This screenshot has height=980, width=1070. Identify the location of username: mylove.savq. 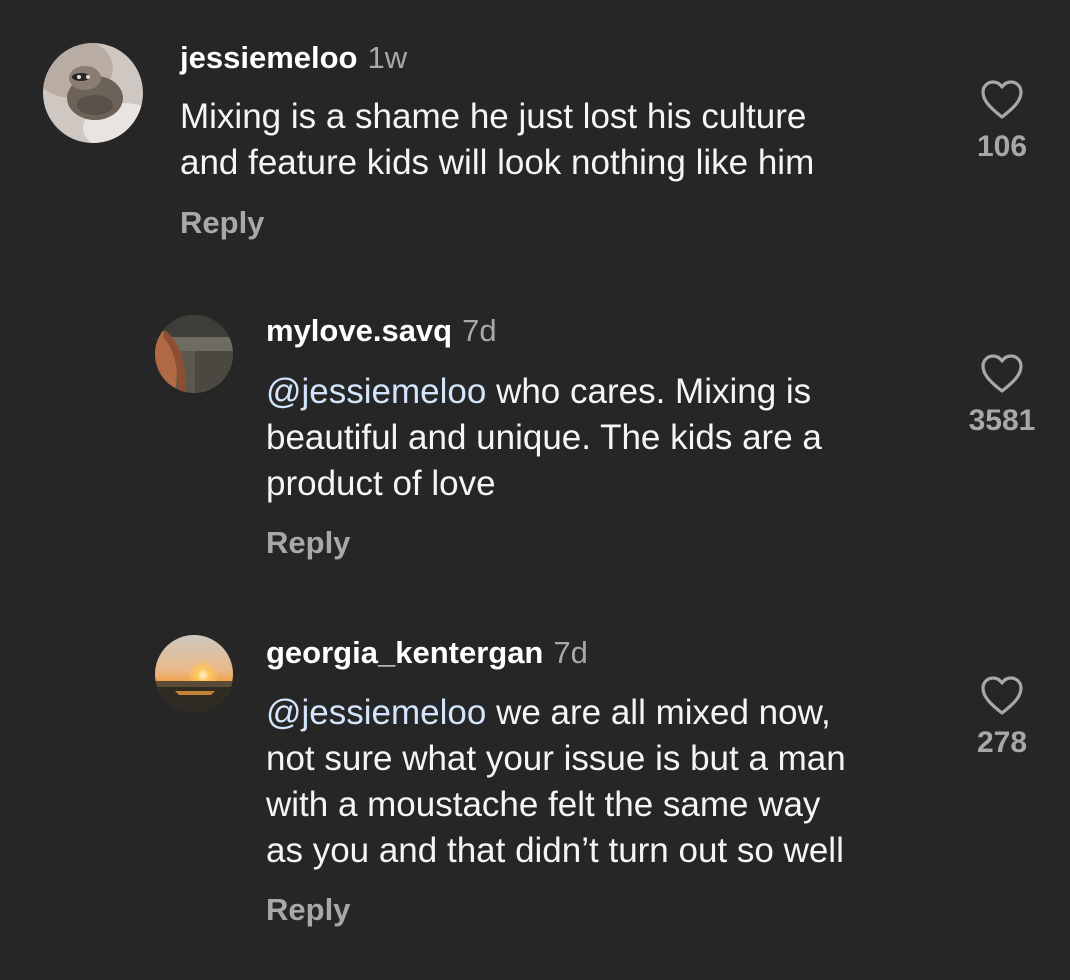
(359, 330).